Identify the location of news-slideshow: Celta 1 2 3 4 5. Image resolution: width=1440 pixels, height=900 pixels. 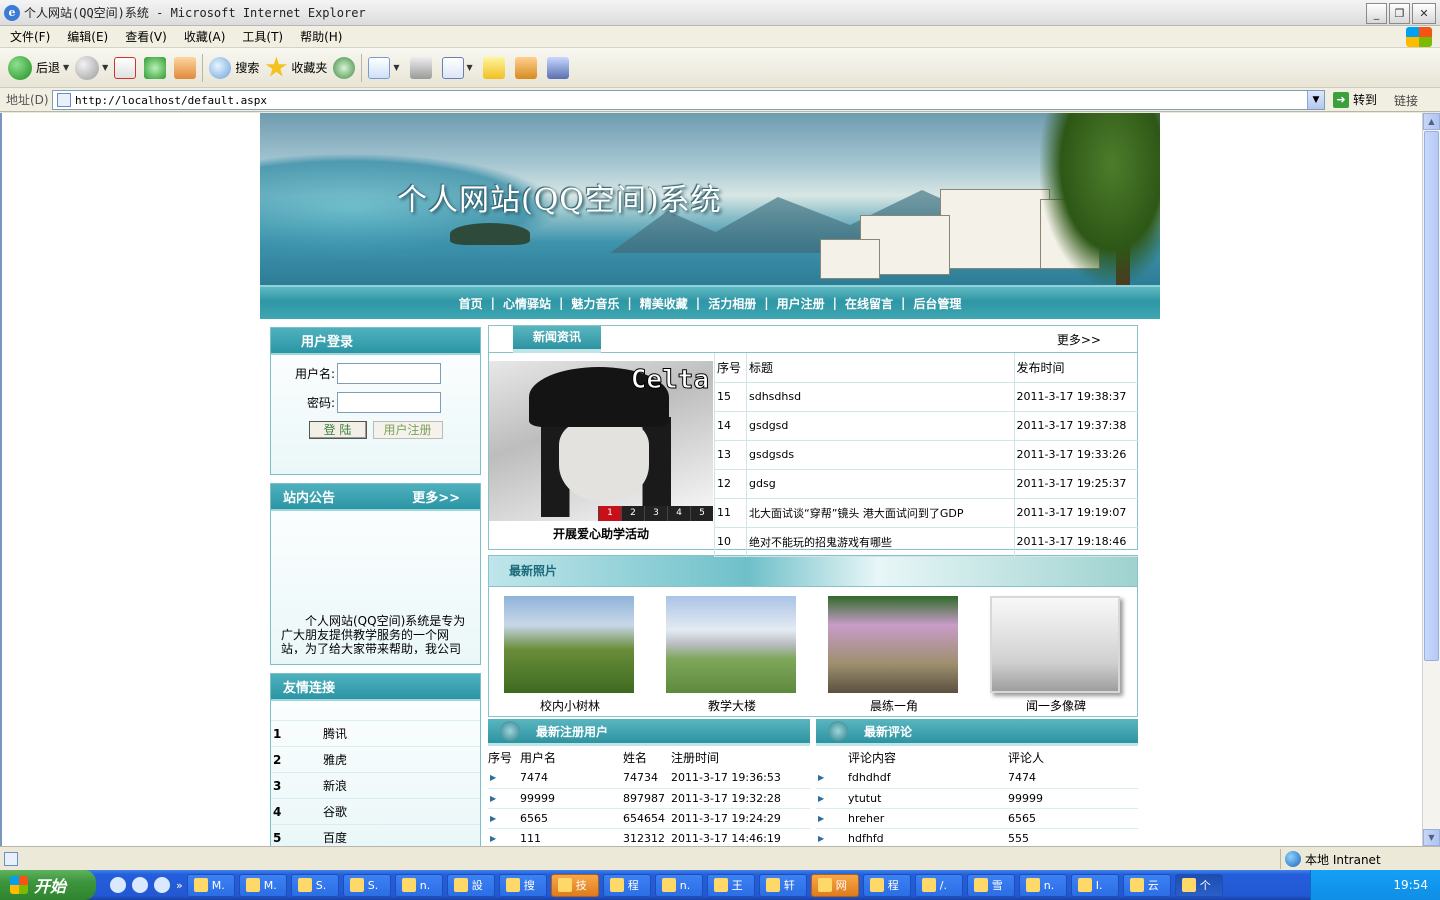
(601, 441).